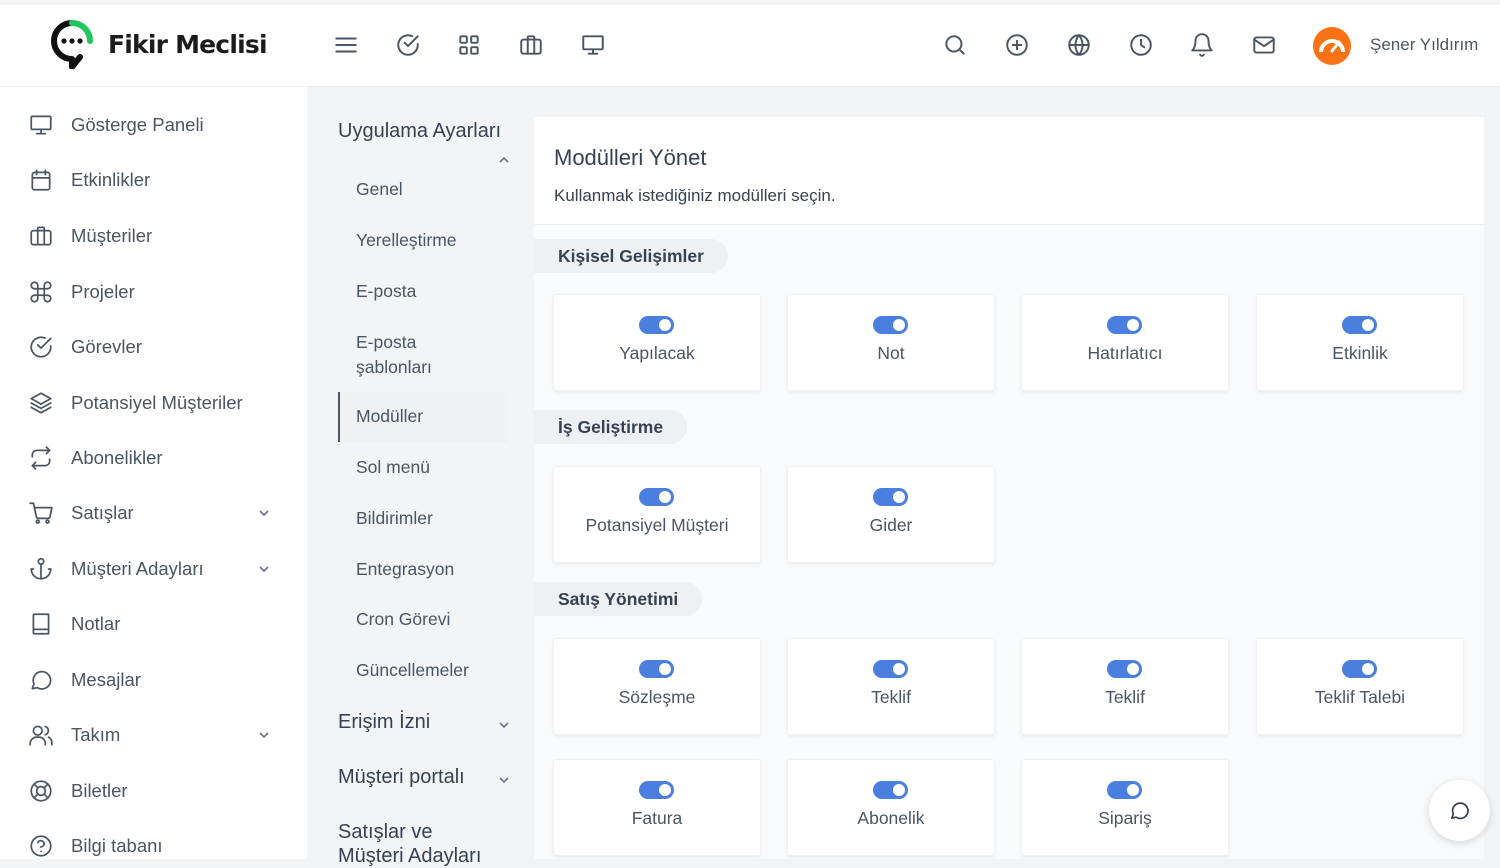 This screenshot has width=1500, height=868. I want to click on layers-icon, so click(41, 403).